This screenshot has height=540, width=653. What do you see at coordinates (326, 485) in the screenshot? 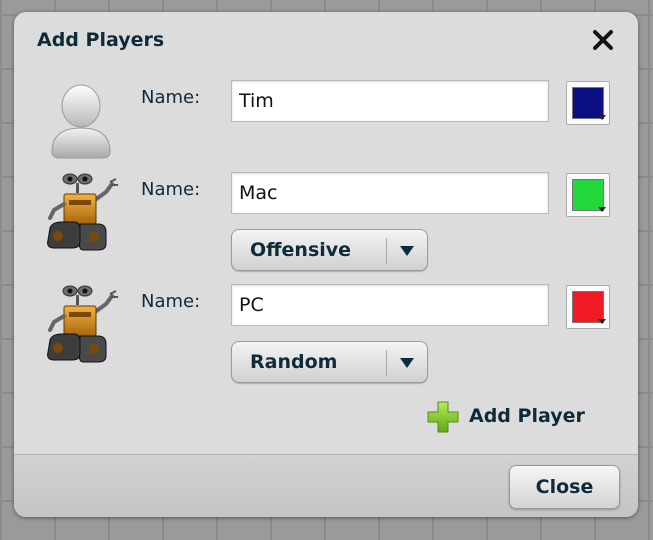
I see `dialog-footer: Close` at bounding box center [326, 485].